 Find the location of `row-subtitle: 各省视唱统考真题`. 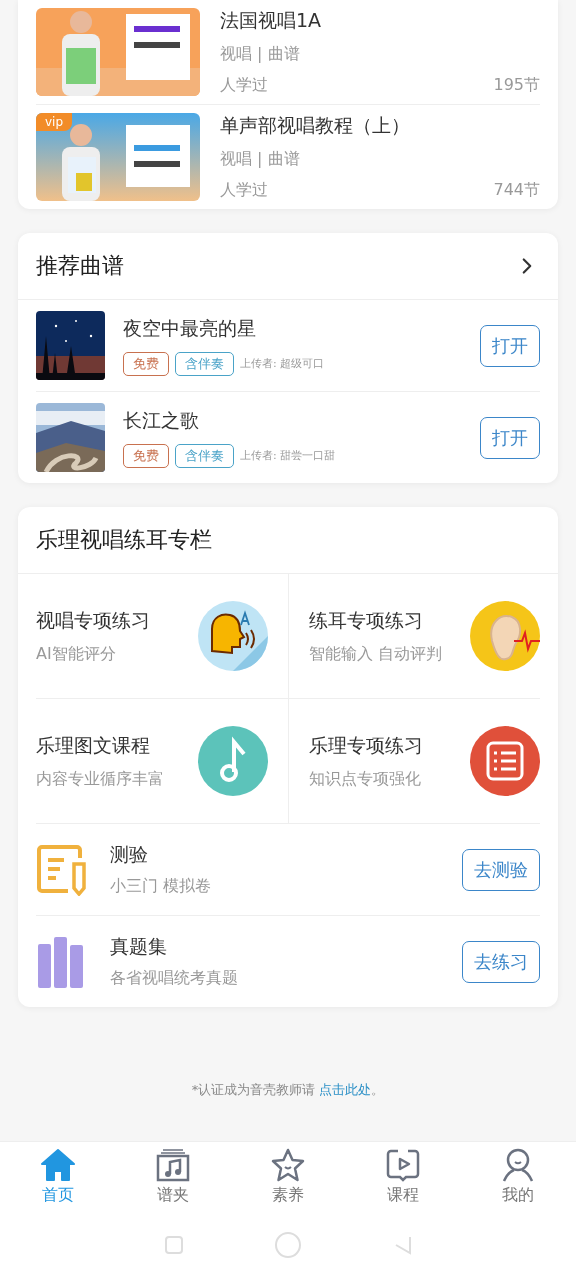

row-subtitle: 各省视唱统考真题 is located at coordinates (174, 978).